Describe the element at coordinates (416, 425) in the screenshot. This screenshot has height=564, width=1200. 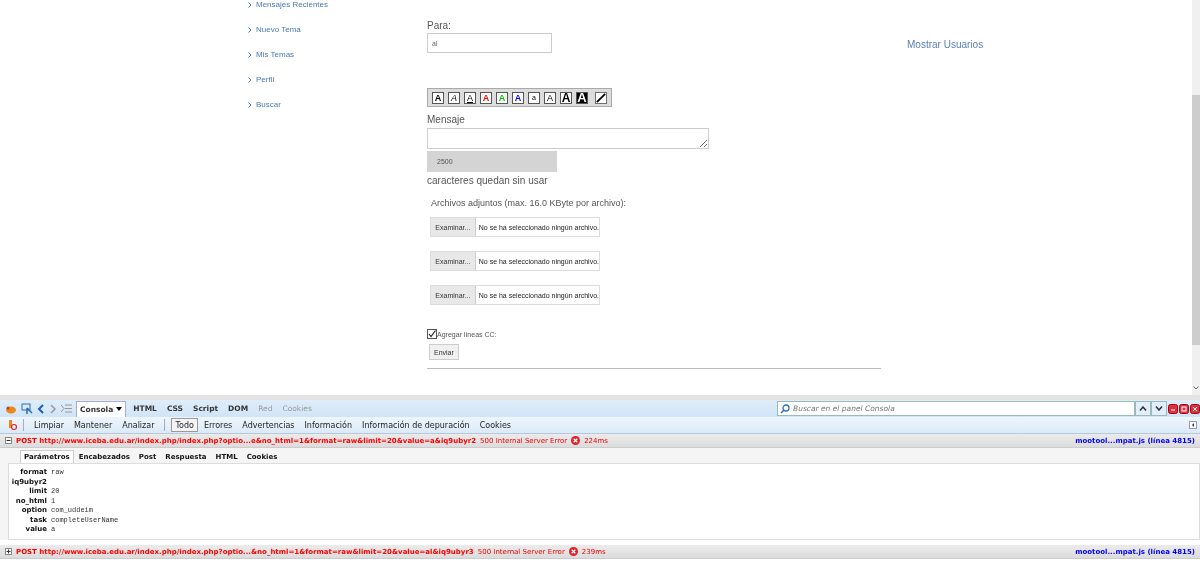
I see `filter-button: Información de depuración` at that location.